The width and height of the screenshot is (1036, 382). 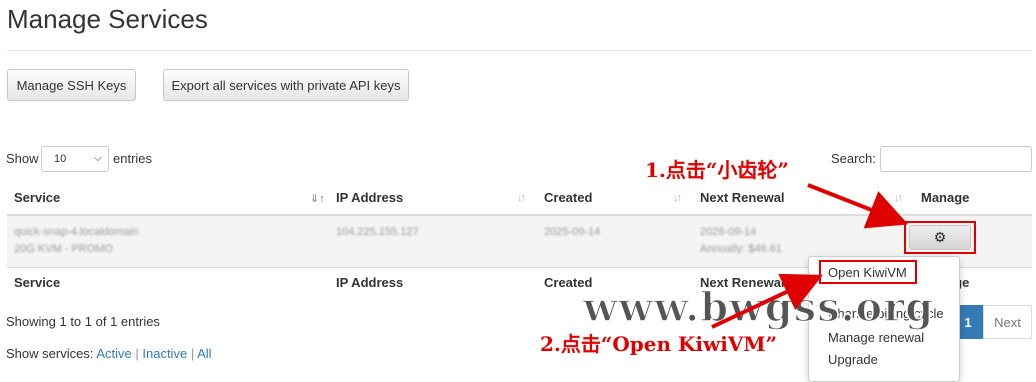 I want to click on arrow-to-gear, so click(x=858, y=206).